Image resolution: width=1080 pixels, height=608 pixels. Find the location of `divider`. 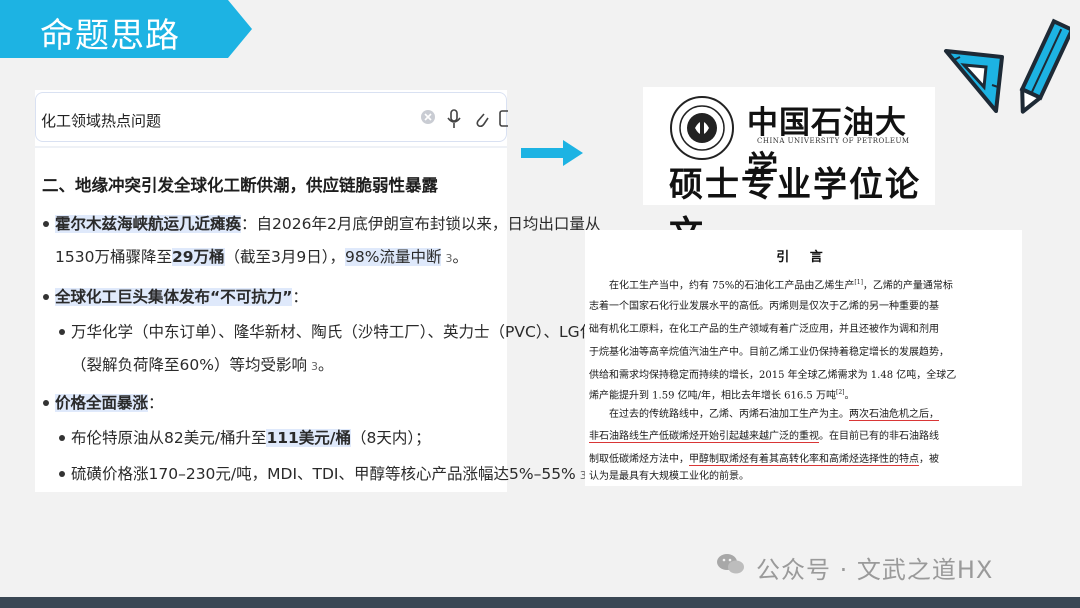

divider is located at coordinates (271, 147).